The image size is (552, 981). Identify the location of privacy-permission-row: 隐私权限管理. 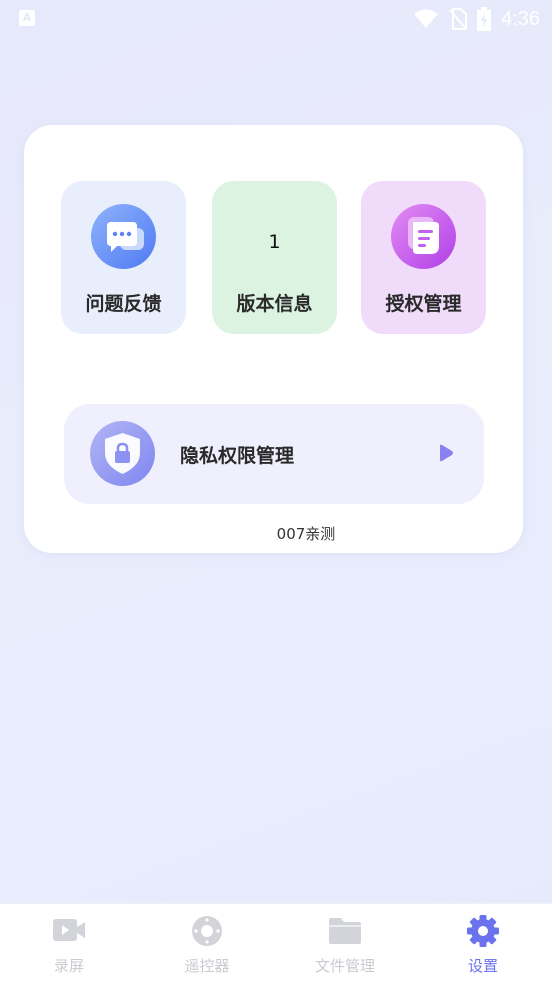
(274, 454).